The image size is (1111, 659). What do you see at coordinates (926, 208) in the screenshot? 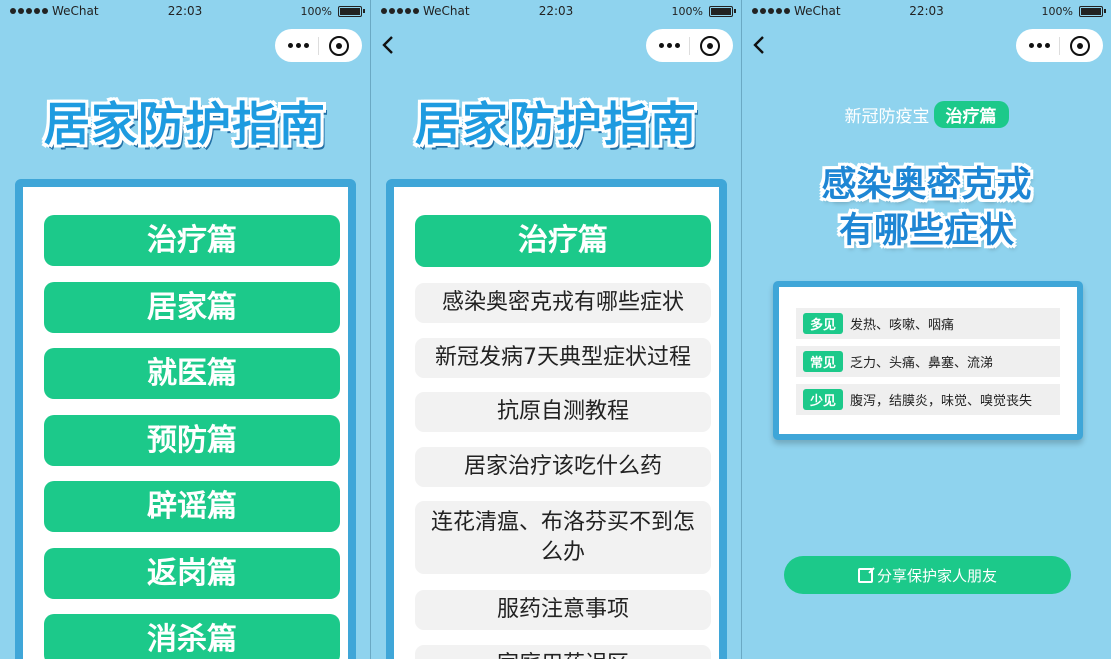
I see `page-title: 感染奥密克戎 有哪些症状` at bounding box center [926, 208].